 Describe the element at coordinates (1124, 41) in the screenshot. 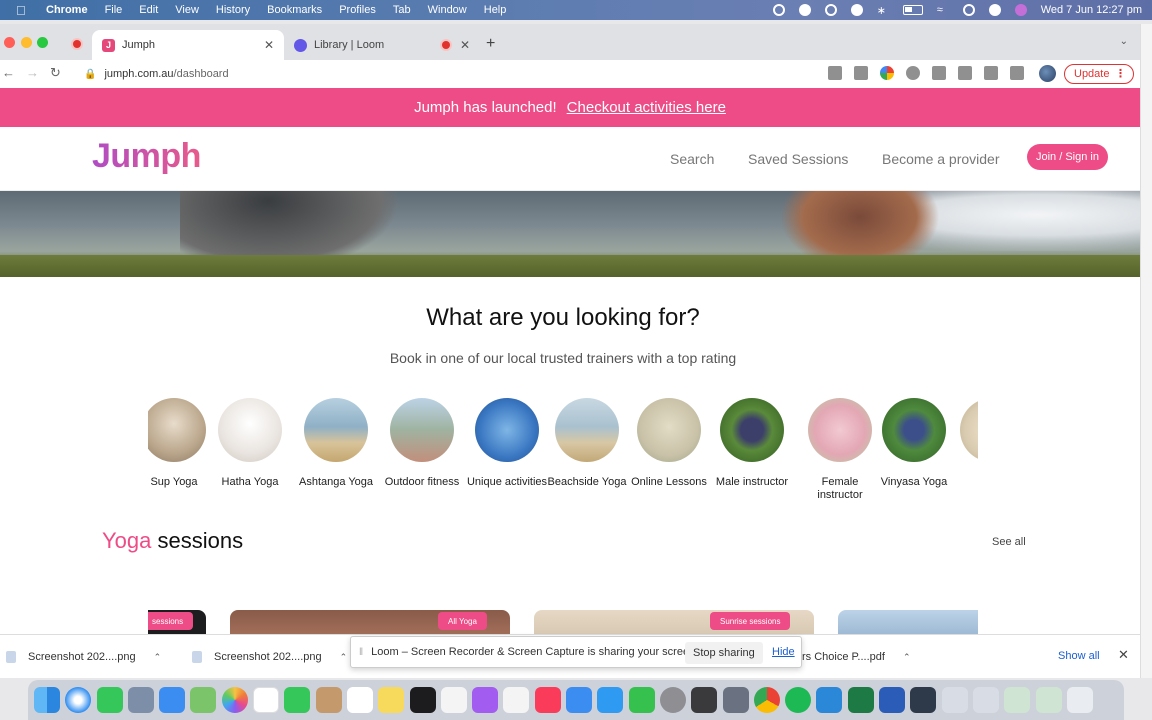

I see `tab-search-chevron-icon: ⌄` at that location.